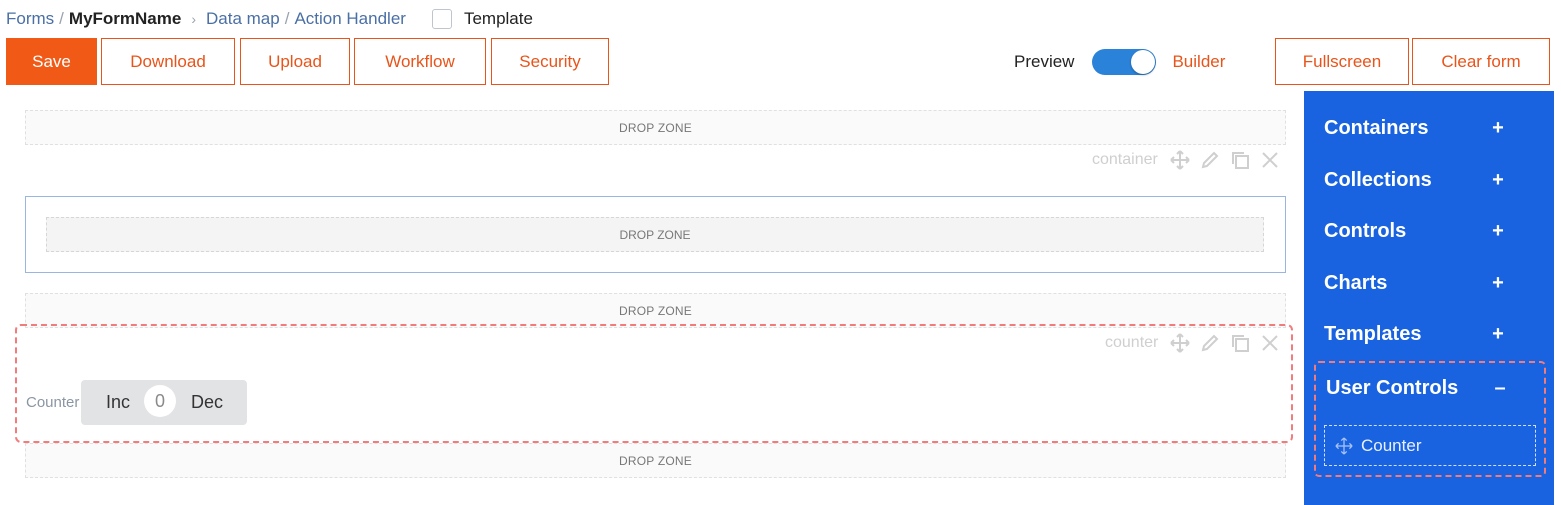 The height and width of the screenshot is (505, 1561). What do you see at coordinates (1191, 160) in the screenshot?
I see `container-toolbar: container` at bounding box center [1191, 160].